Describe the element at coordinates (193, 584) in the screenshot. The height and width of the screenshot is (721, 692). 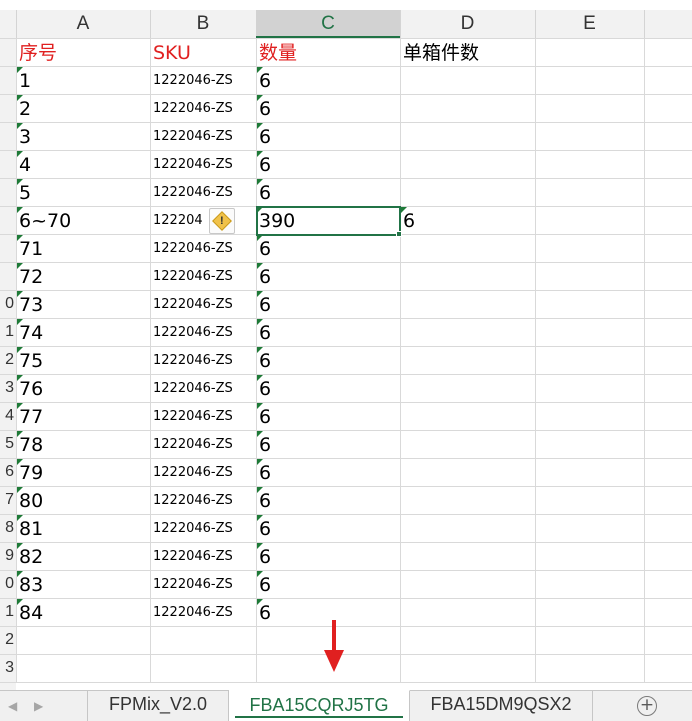
I see `cell-b-20: 1222046-ZS` at that location.